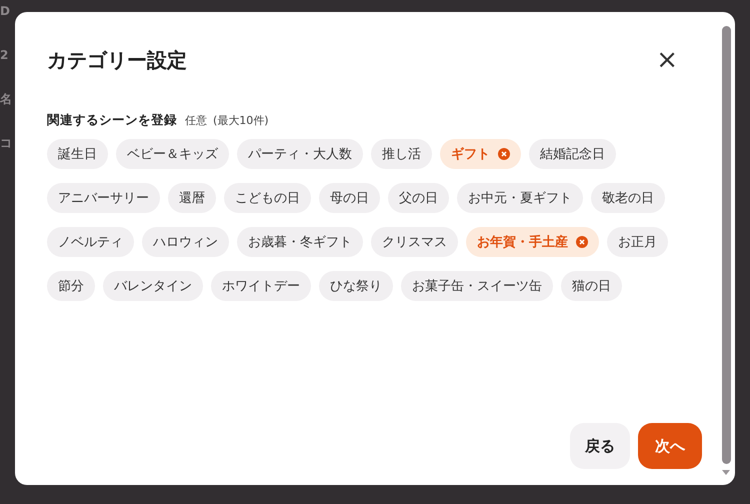 The width and height of the screenshot is (750, 504). What do you see at coordinates (414, 242) in the screenshot?
I see `scene-chip: クリスマス` at bounding box center [414, 242].